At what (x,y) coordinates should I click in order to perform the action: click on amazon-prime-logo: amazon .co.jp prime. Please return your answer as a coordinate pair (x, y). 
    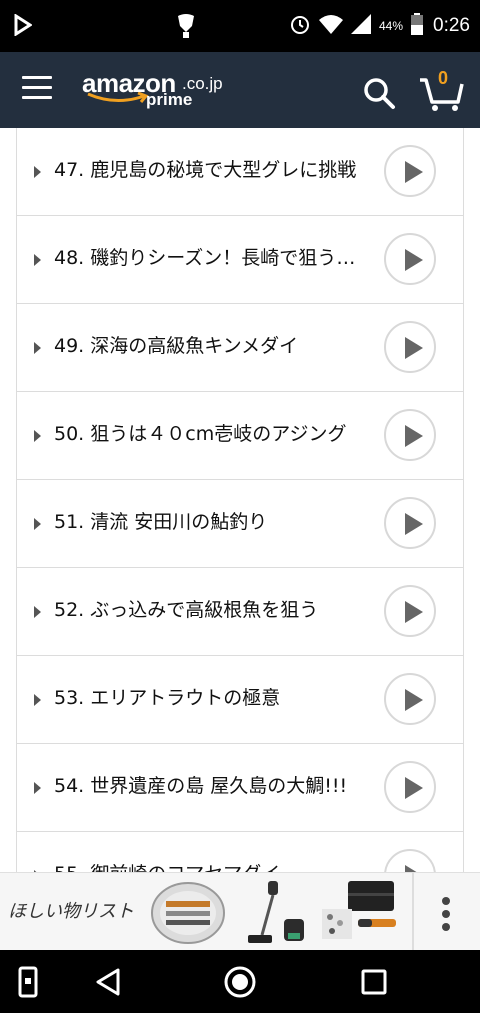
    Looking at the image, I should click on (152, 90).